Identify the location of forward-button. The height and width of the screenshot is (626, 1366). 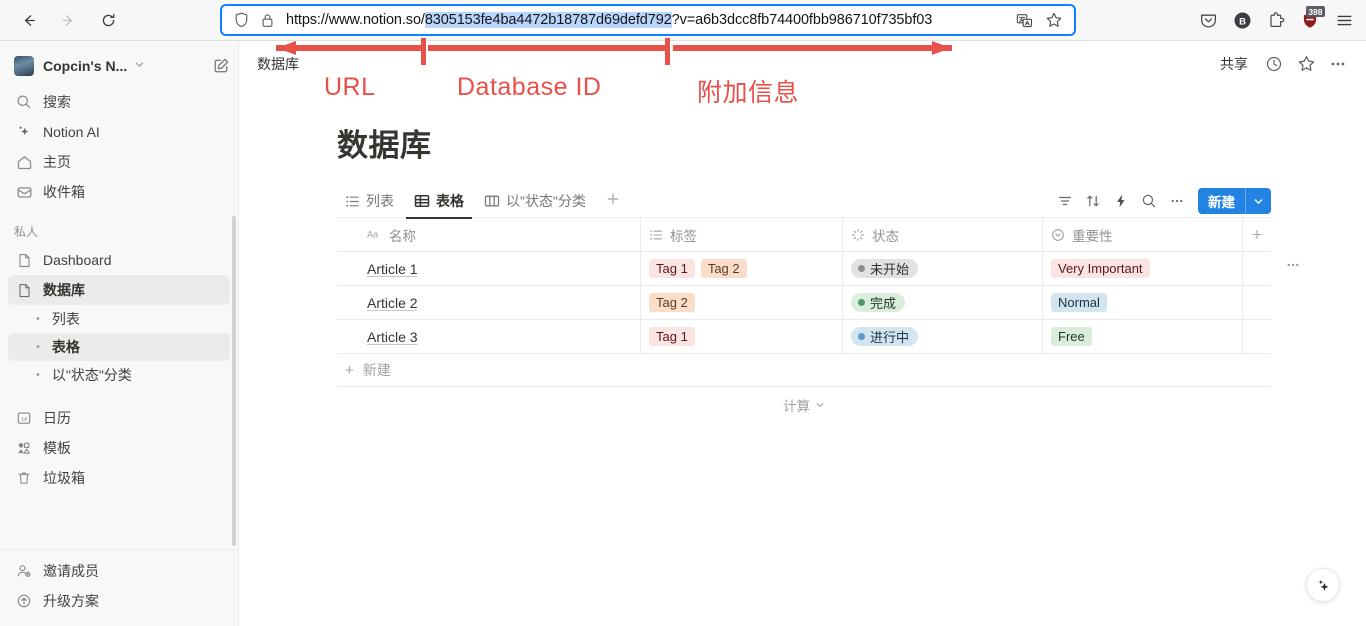
(68, 20).